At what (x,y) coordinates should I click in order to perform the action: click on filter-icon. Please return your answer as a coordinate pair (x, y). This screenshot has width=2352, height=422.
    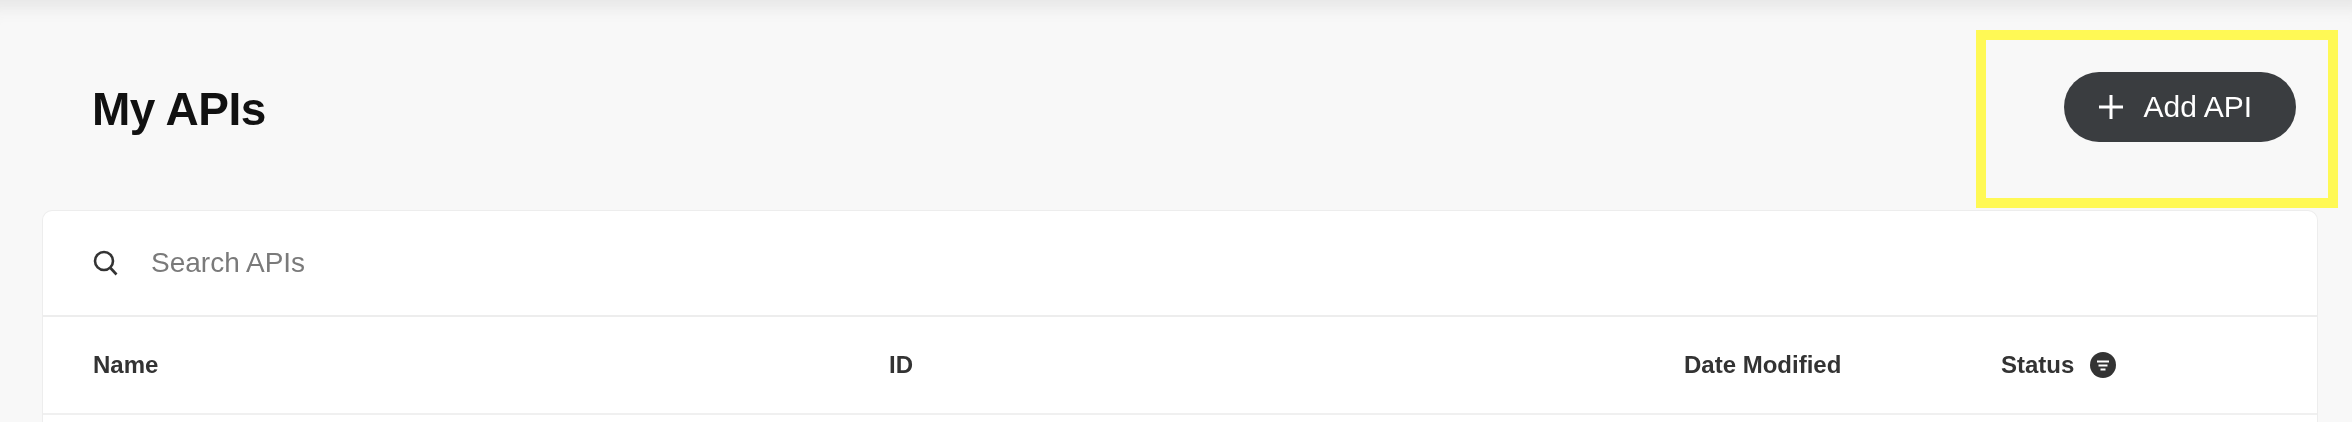
    Looking at the image, I should click on (2103, 365).